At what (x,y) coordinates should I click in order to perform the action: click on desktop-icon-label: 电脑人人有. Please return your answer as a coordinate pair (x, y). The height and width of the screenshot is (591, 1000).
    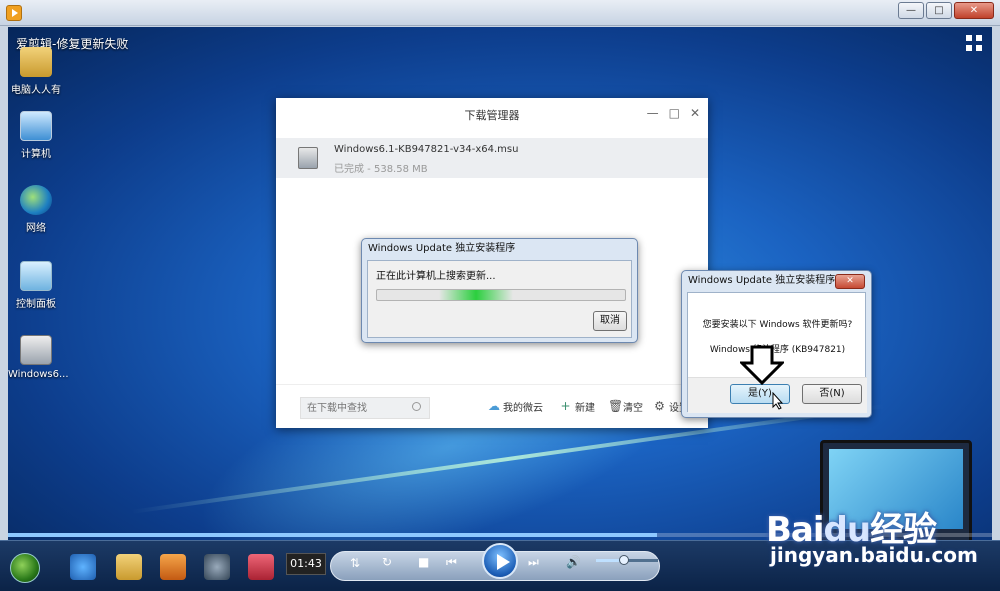
    Looking at the image, I should click on (36, 90).